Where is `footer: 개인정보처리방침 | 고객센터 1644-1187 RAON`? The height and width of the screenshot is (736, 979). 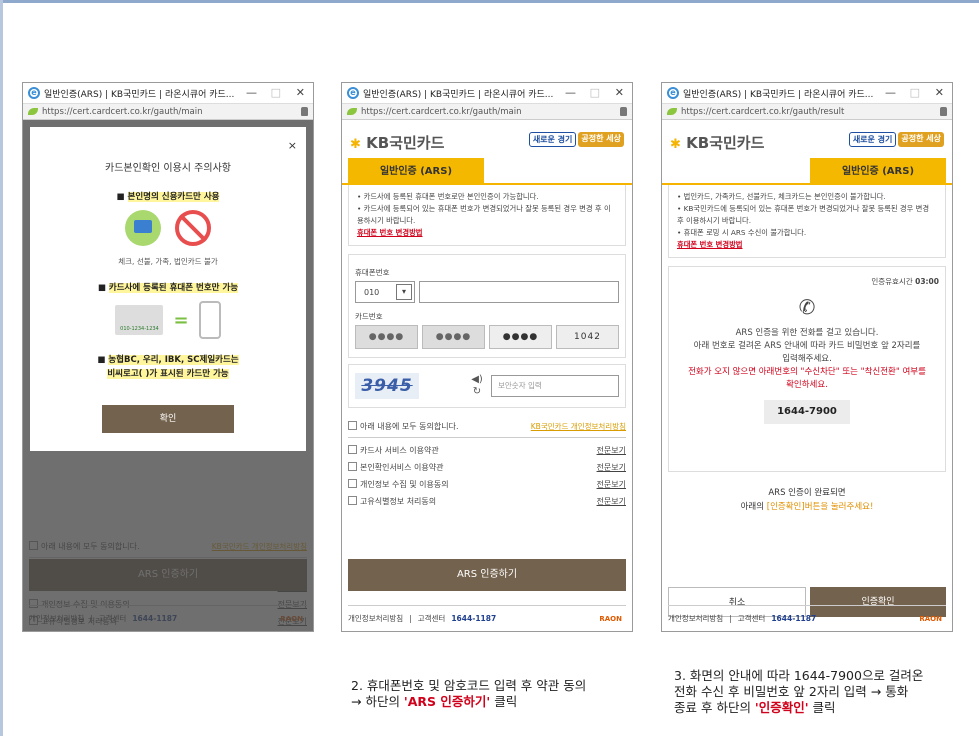 footer: 개인정보처리방침 | 고객센터 1644-1187 RAON is located at coordinates (807, 618).